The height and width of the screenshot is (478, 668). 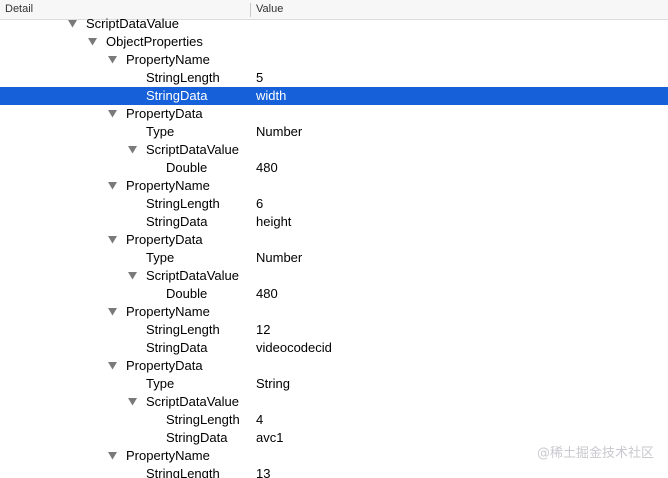 I want to click on outline-row: StringLength 6, so click(x=334, y=204).